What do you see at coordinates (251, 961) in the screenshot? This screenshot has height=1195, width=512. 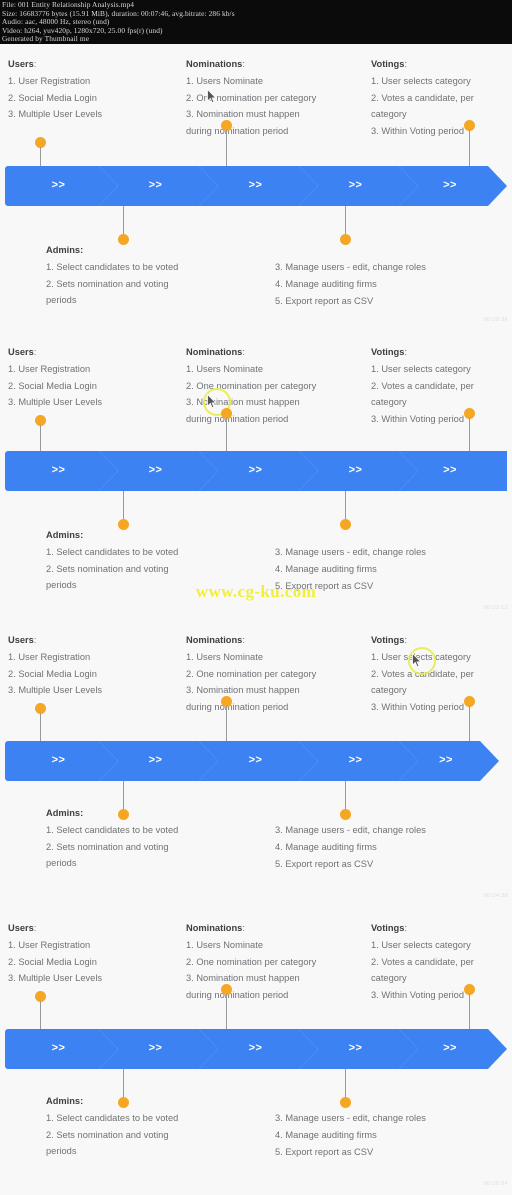 I see `column-nominations-line-2: 2. One nomination per category` at bounding box center [251, 961].